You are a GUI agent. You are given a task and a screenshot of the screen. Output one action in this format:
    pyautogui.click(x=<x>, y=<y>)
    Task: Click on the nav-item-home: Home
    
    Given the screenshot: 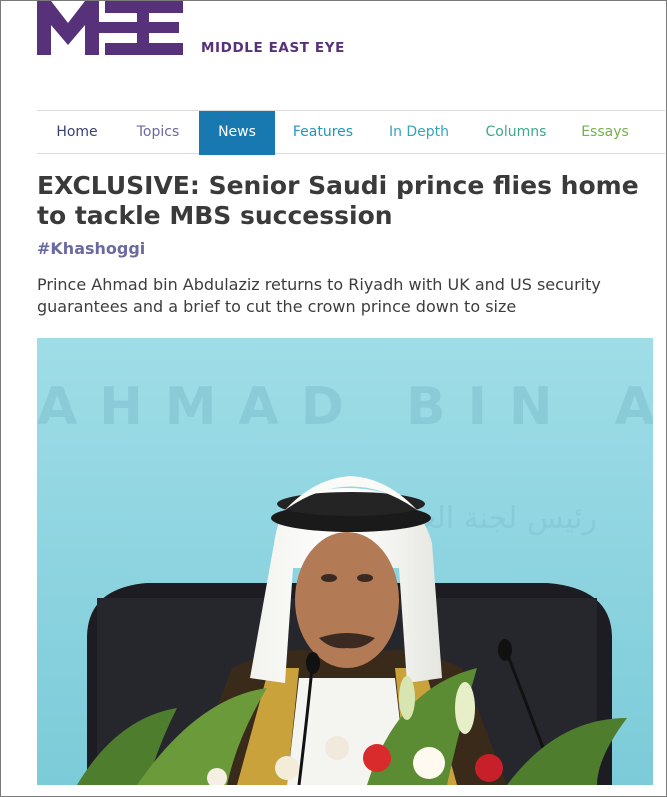 What is the action you would take?
    pyautogui.click(x=77, y=133)
    